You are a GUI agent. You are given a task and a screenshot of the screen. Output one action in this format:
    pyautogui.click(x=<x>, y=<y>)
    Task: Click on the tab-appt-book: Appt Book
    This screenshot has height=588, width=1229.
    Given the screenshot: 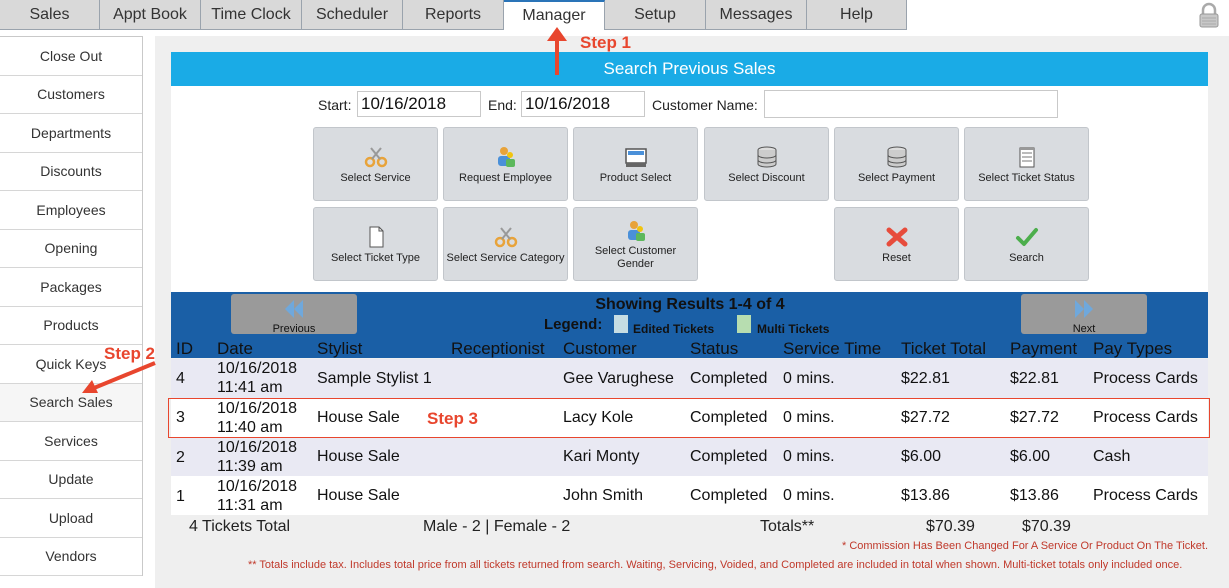 What is the action you would take?
    pyautogui.click(x=150, y=15)
    